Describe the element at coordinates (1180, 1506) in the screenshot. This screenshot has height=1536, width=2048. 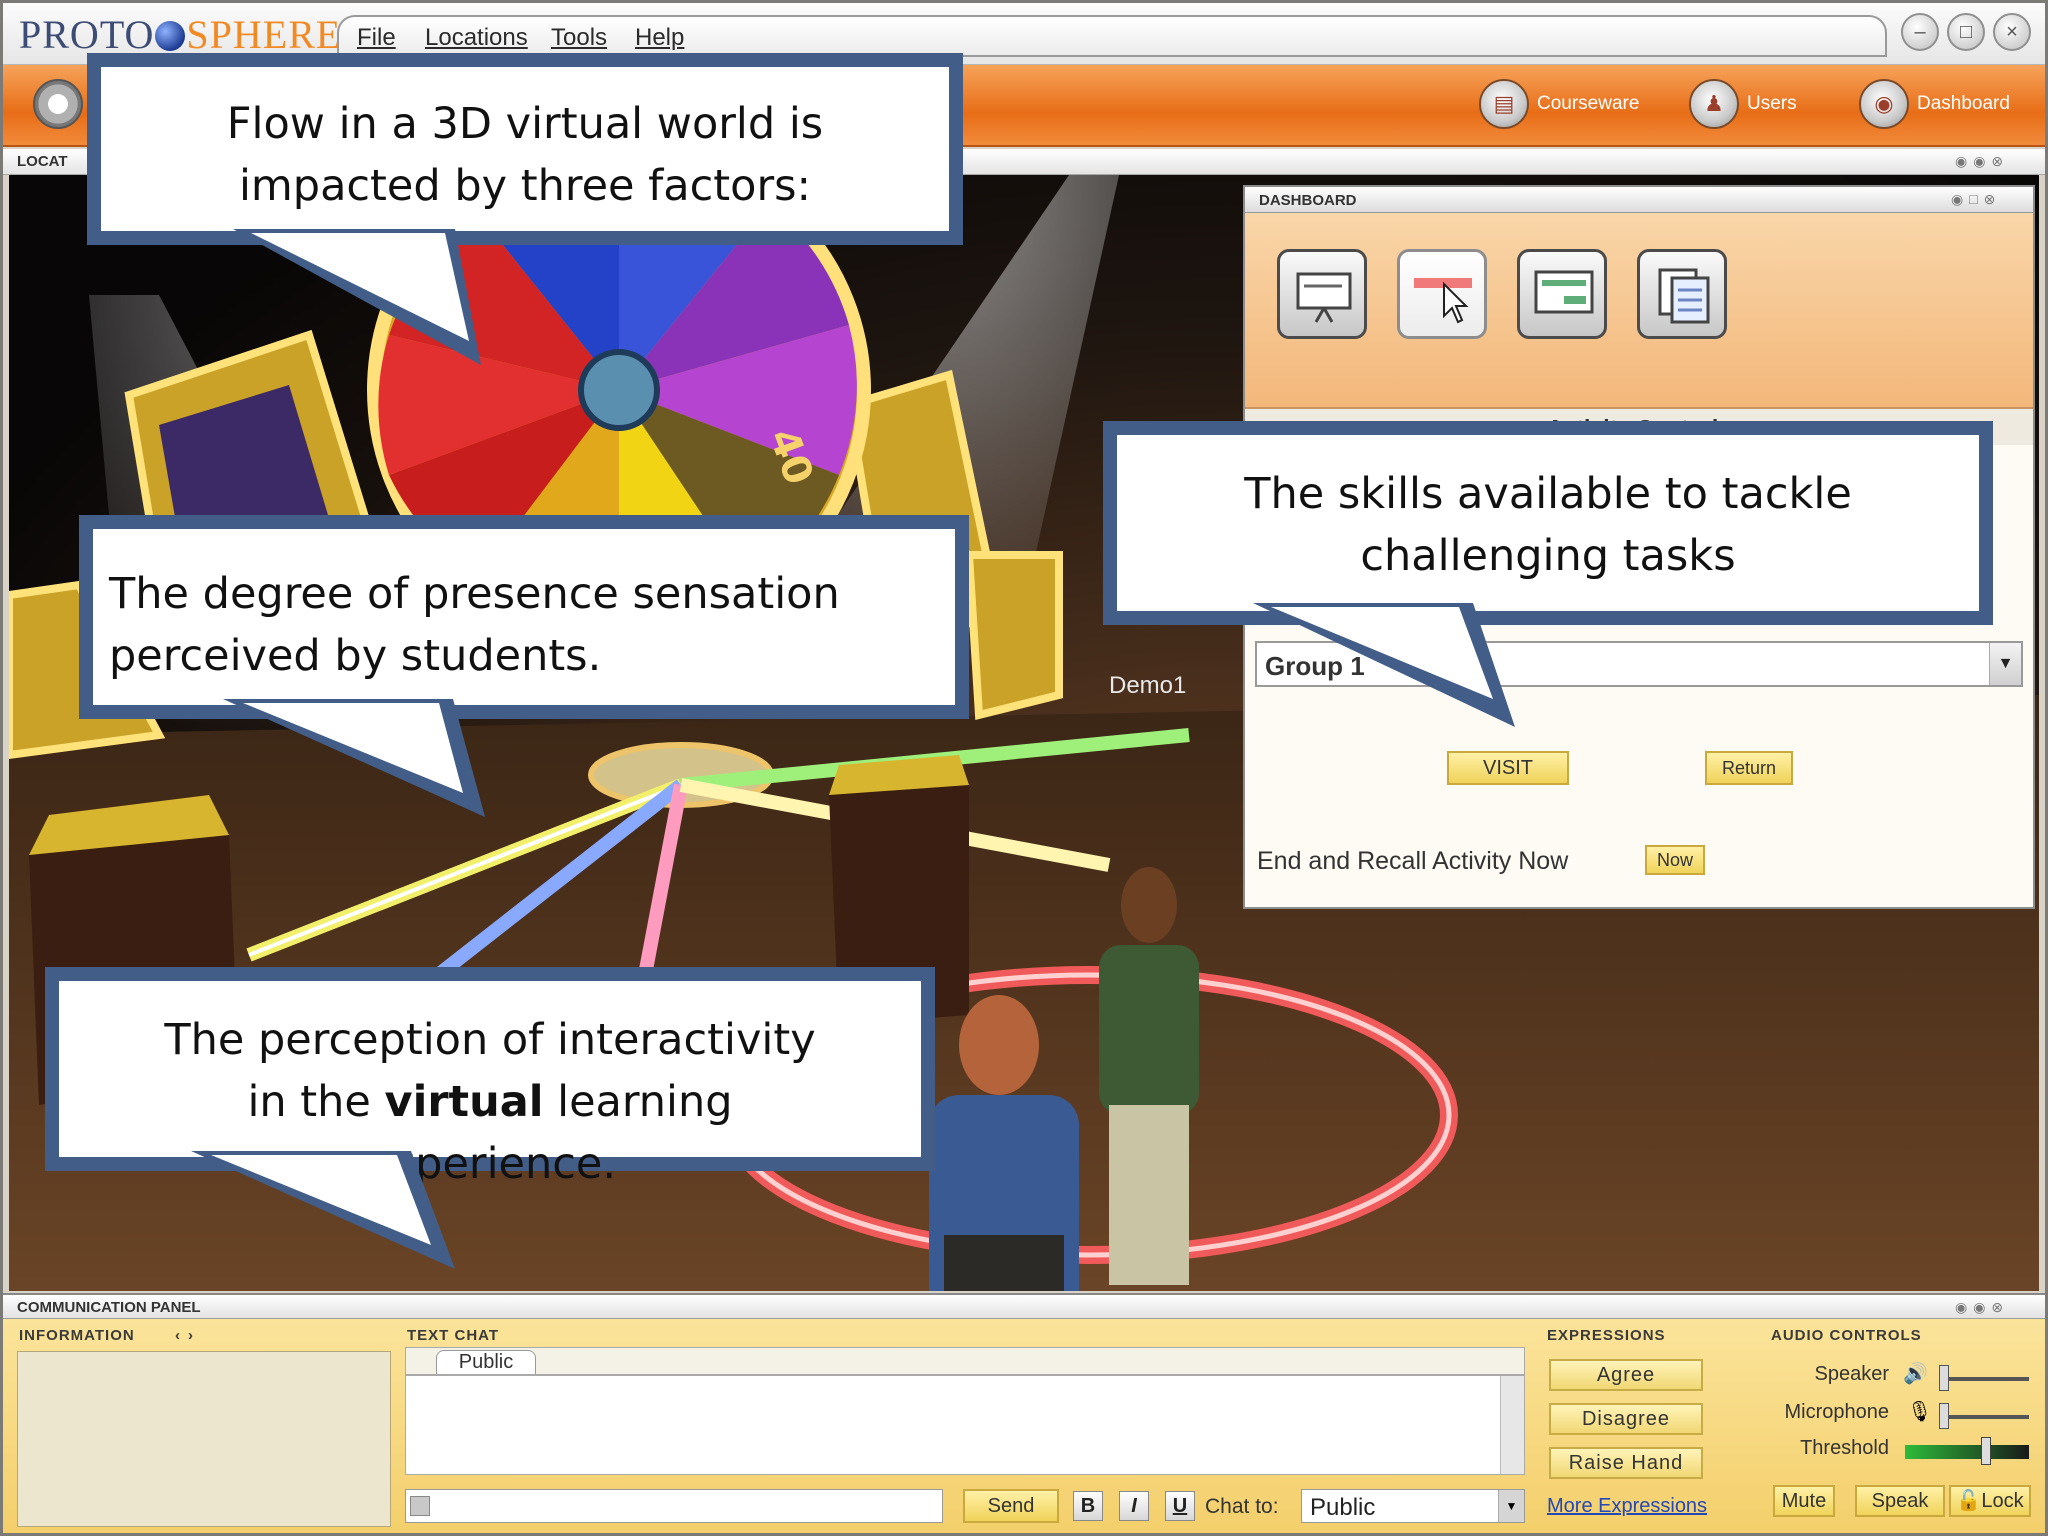
I see `underline-button: U` at that location.